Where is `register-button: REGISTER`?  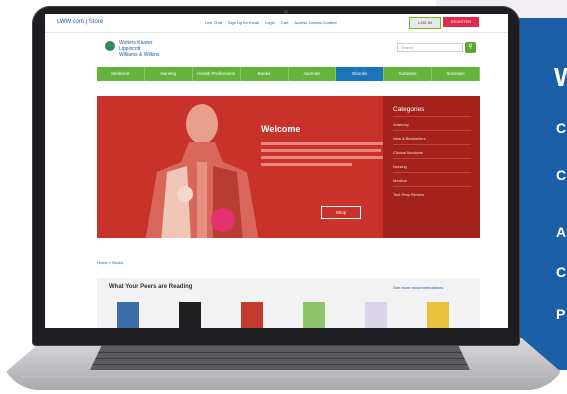 register-button: REGISTER is located at coordinates (461, 22).